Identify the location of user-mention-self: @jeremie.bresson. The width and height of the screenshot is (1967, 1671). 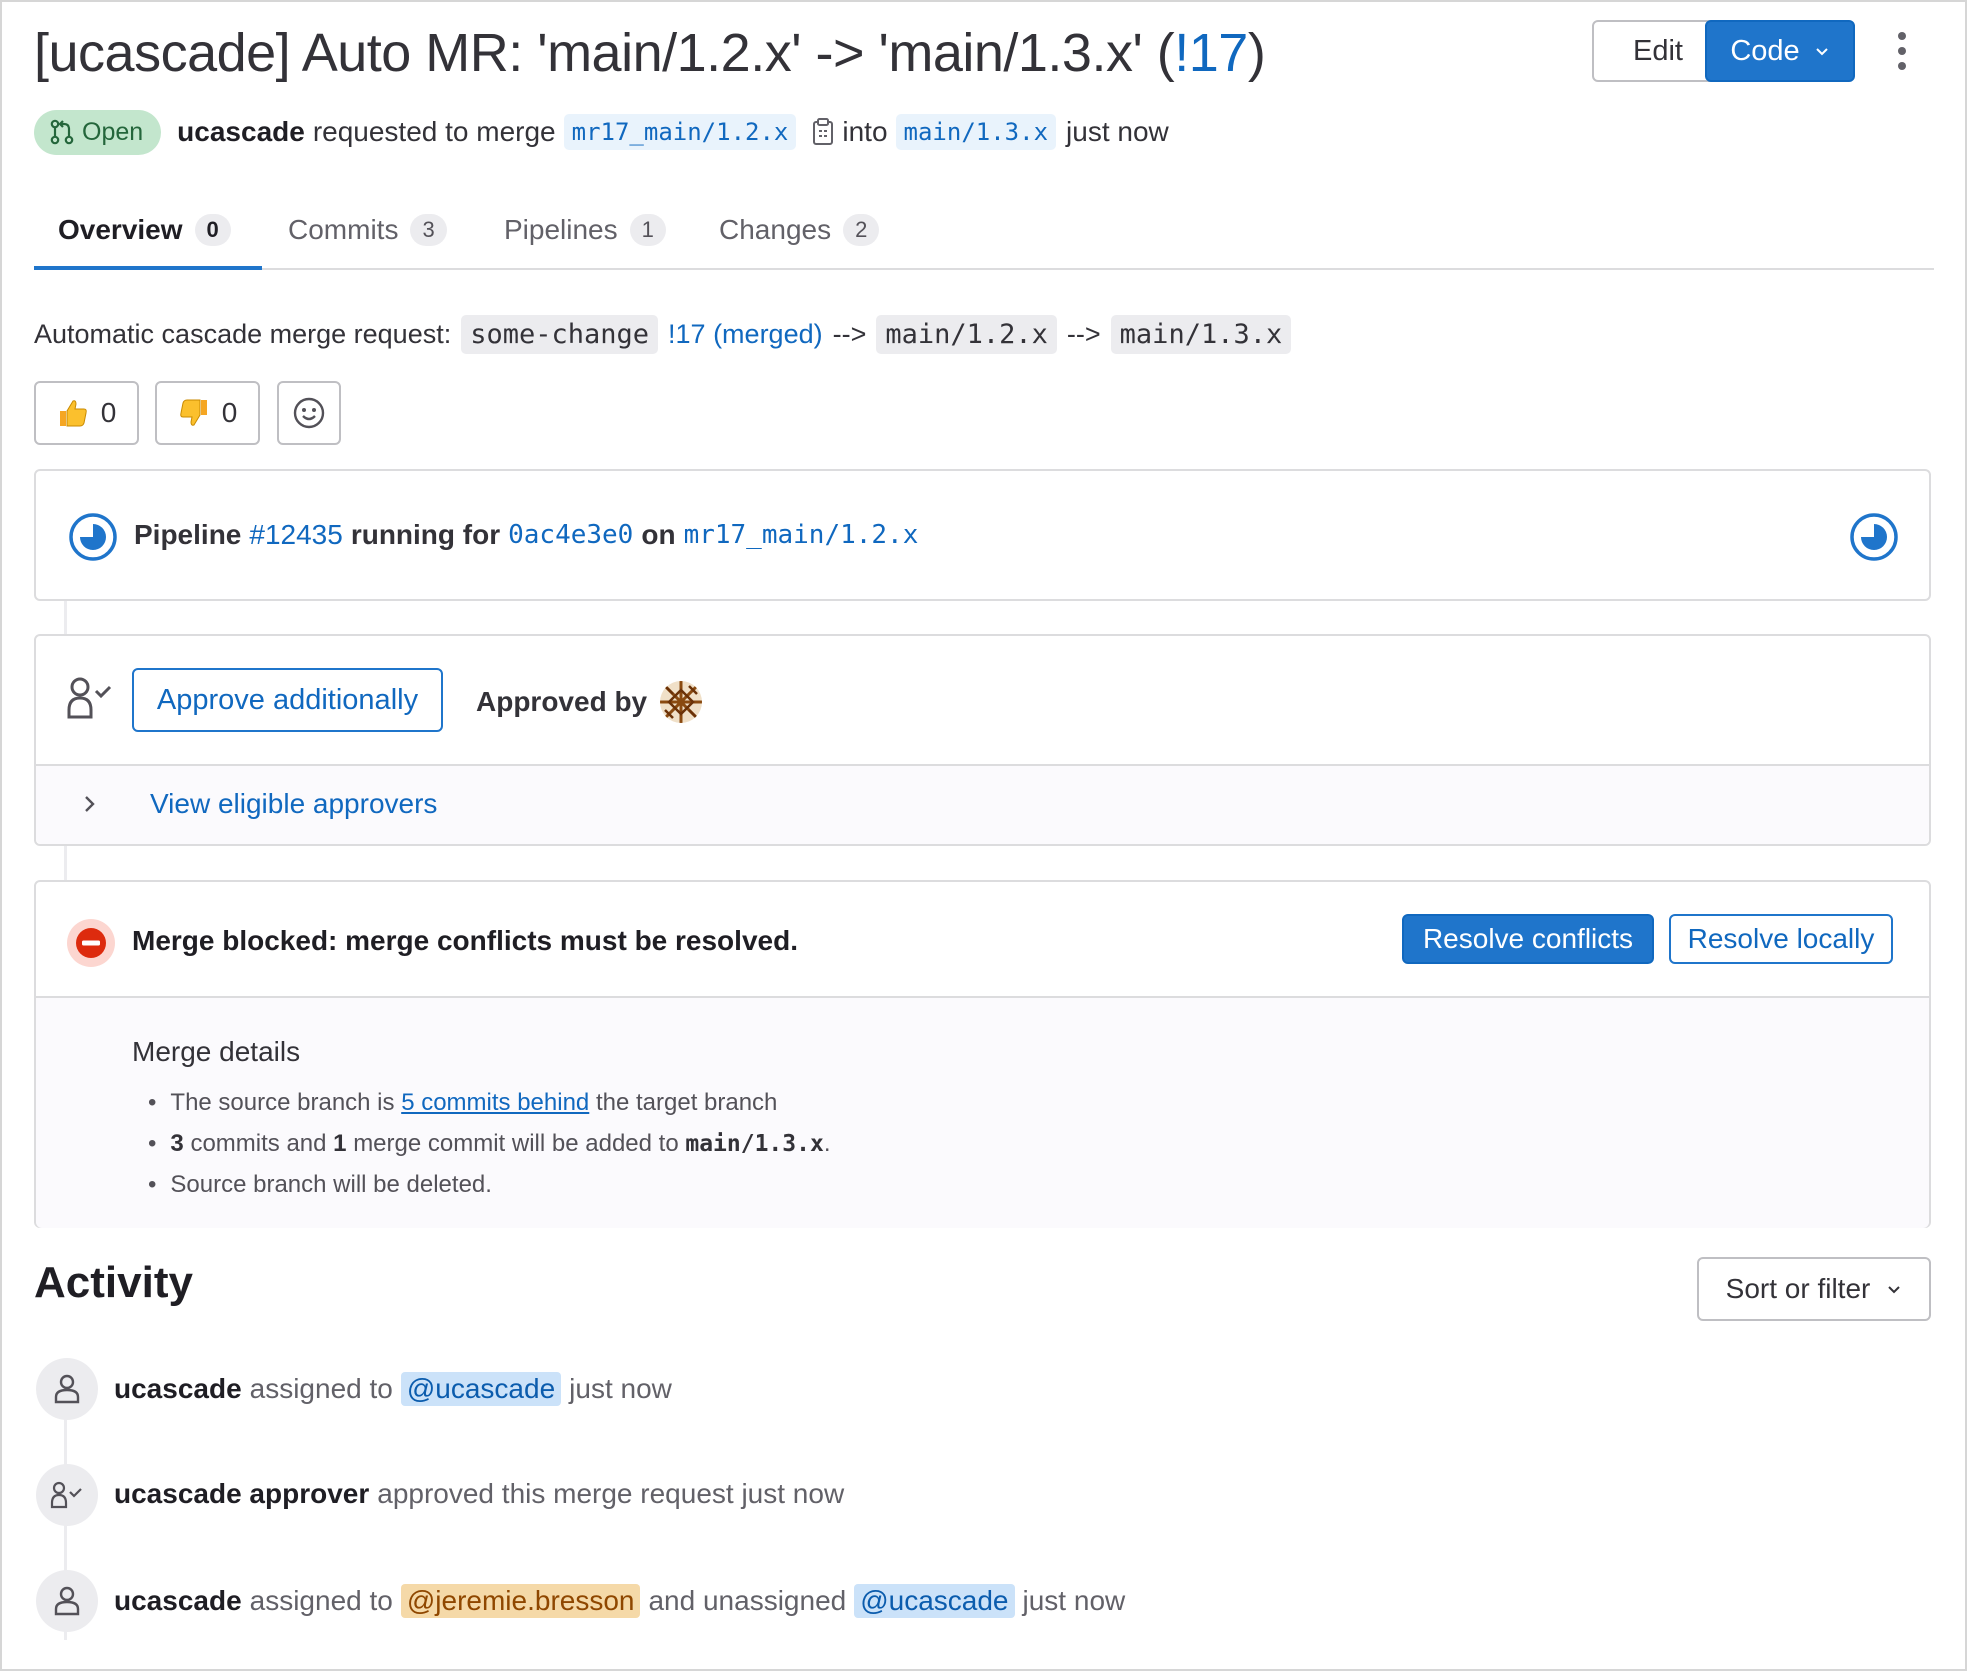
(520, 1601).